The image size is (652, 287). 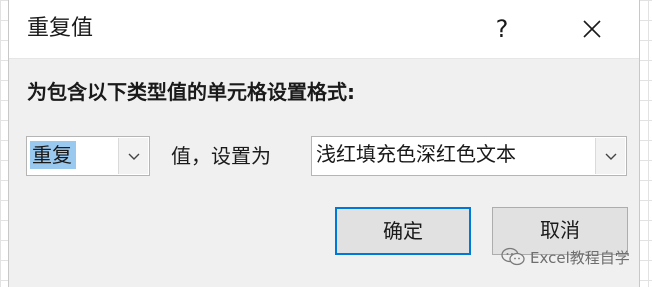 What do you see at coordinates (403, 231) in the screenshot?
I see `ok-button: 确定` at bounding box center [403, 231].